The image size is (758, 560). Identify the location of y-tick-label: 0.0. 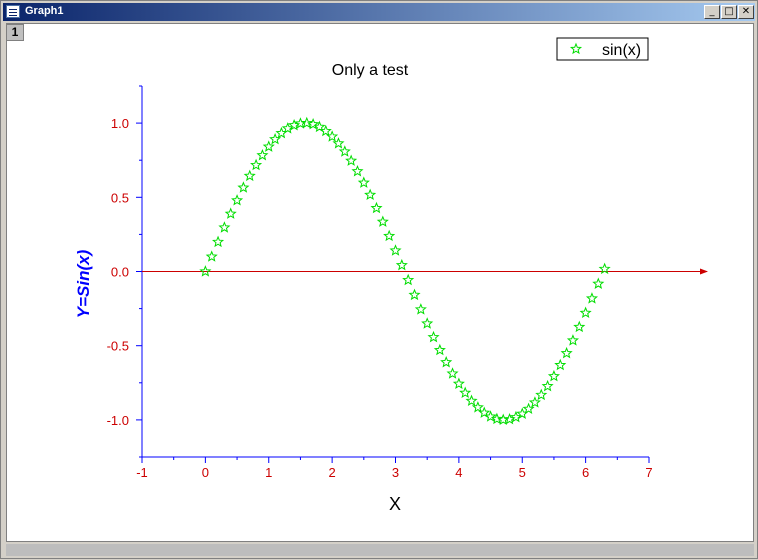
(120, 272).